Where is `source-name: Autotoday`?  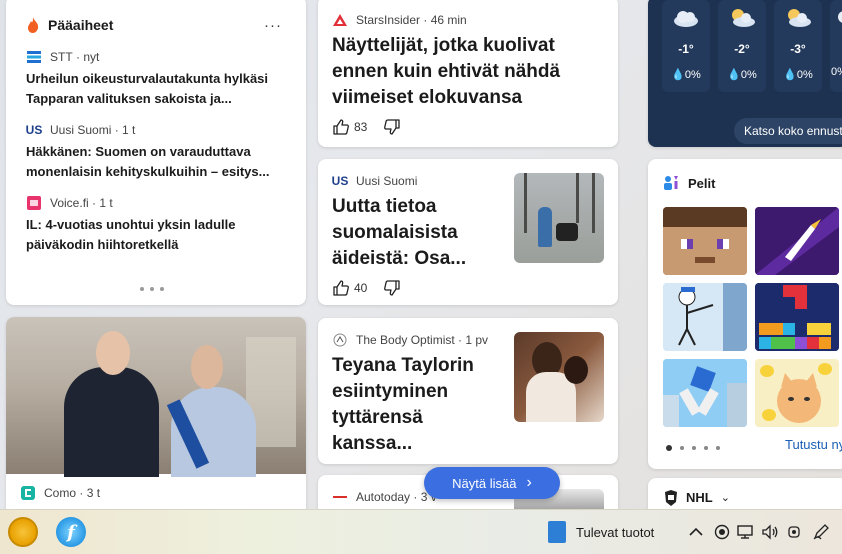
source-name: Autotoday is located at coordinates (383, 497).